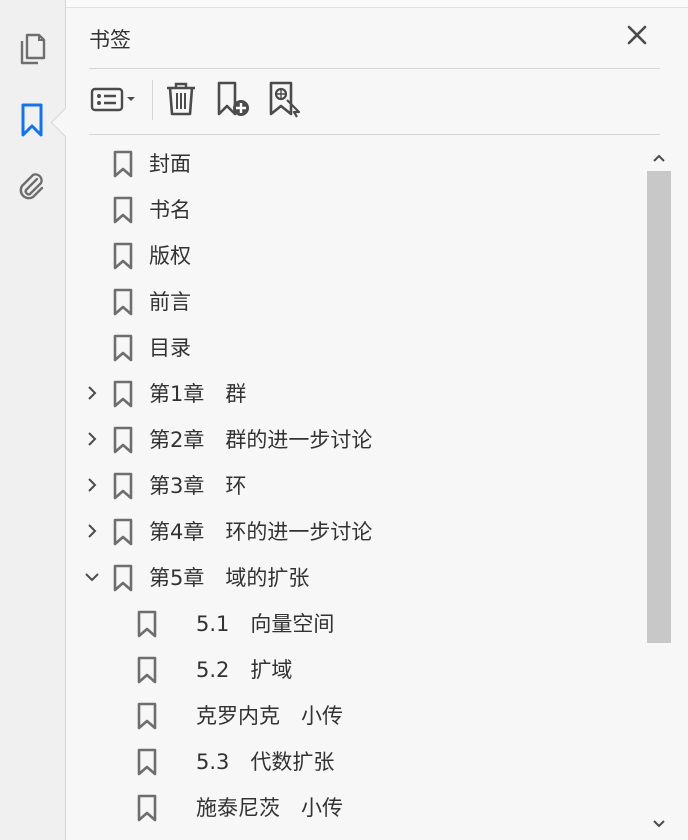 Image resolution: width=688 pixels, height=840 pixels. What do you see at coordinates (170, 256) in the screenshot?
I see `bookmark-label: 版权` at bounding box center [170, 256].